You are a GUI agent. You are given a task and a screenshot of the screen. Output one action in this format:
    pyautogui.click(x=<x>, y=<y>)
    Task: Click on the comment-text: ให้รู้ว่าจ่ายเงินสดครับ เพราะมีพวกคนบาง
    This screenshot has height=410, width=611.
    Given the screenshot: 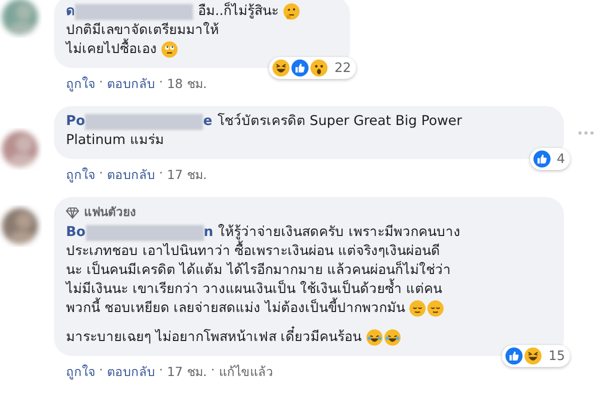 What is the action you would take?
    pyautogui.click(x=339, y=231)
    